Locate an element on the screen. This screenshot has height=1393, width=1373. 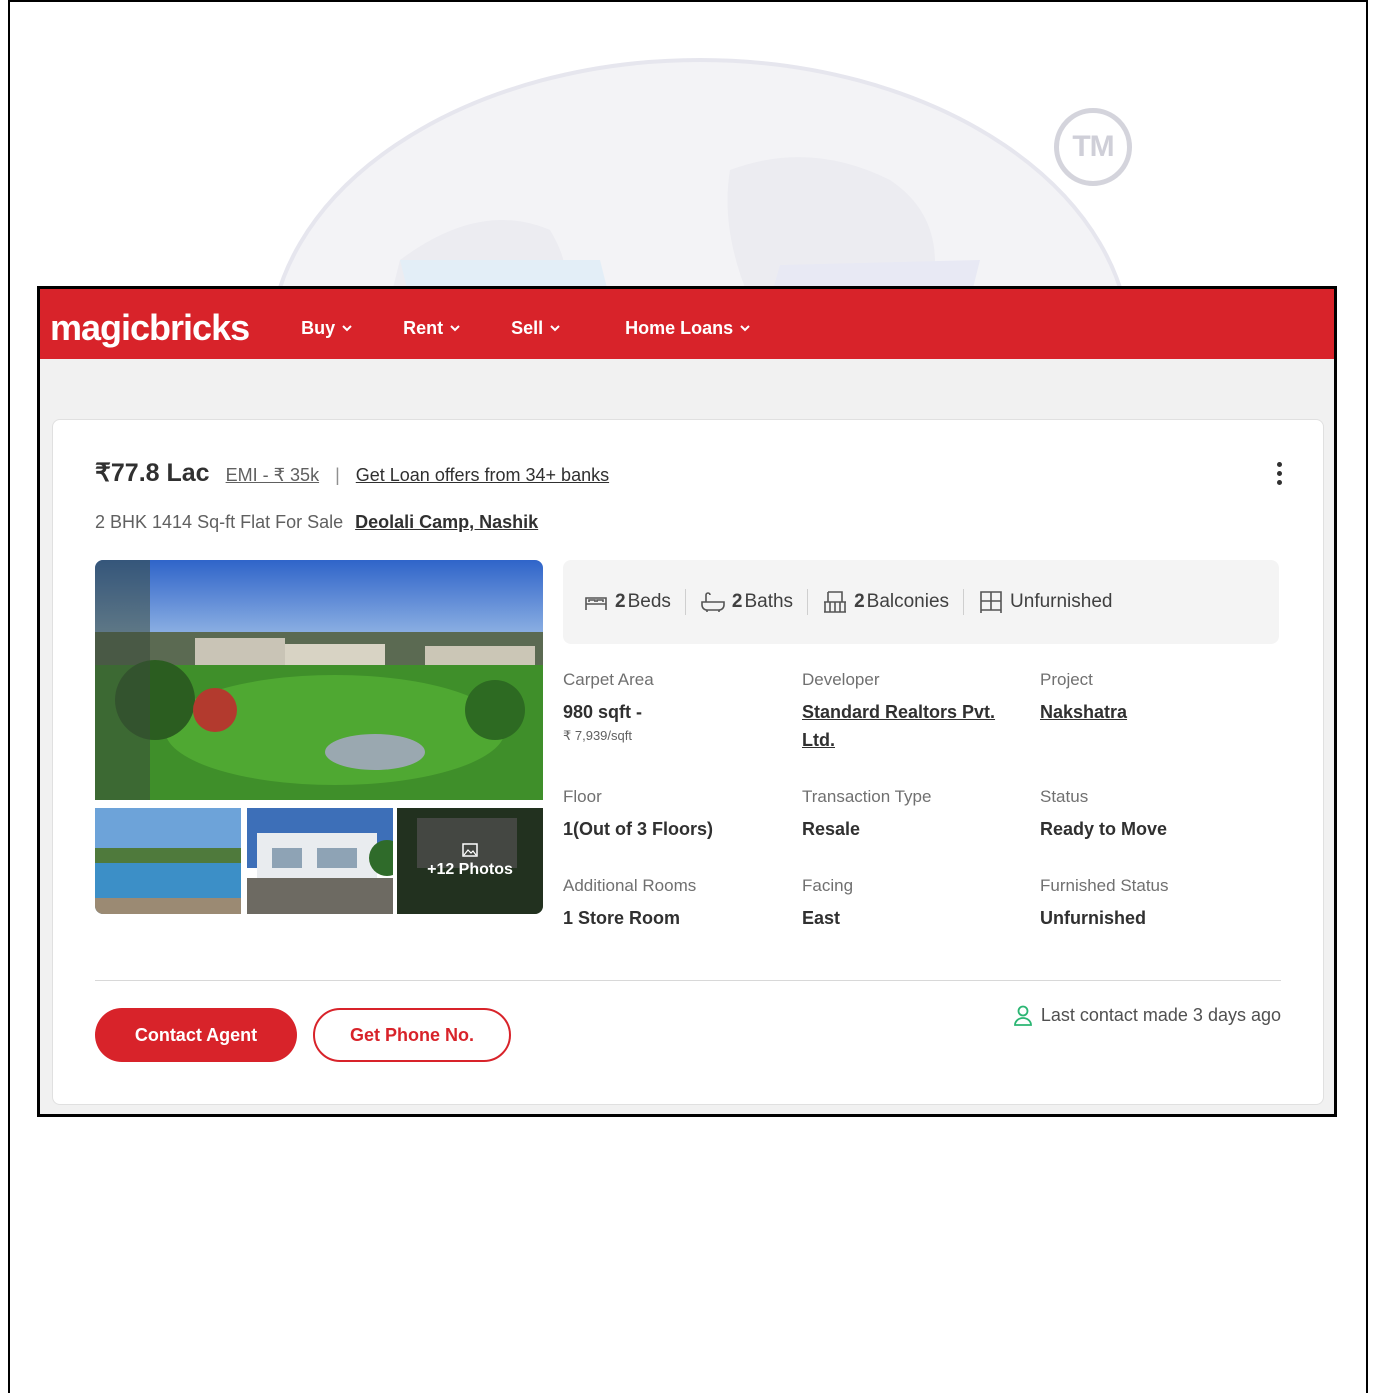
more-photos-label: +12 Photos is located at coordinates (470, 869).